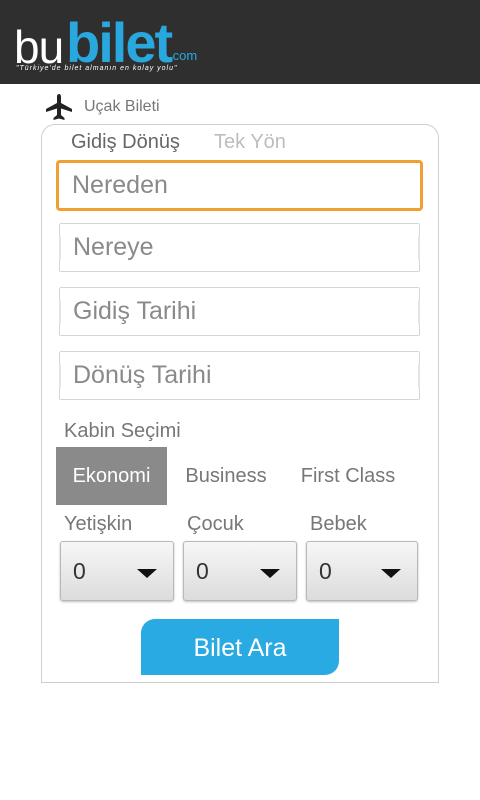  I want to click on from-input: Nereden, so click(239, 185).